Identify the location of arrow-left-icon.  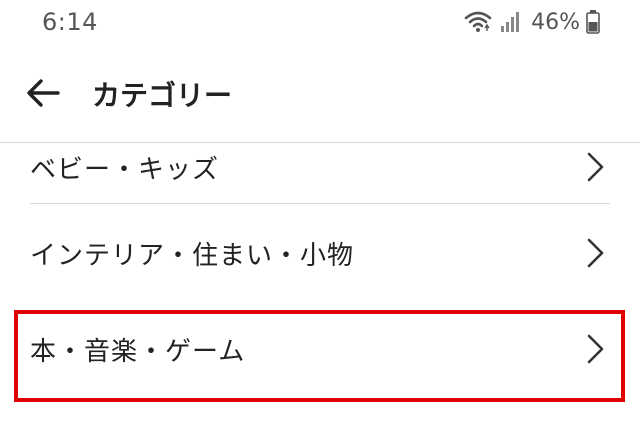
(43, 93).